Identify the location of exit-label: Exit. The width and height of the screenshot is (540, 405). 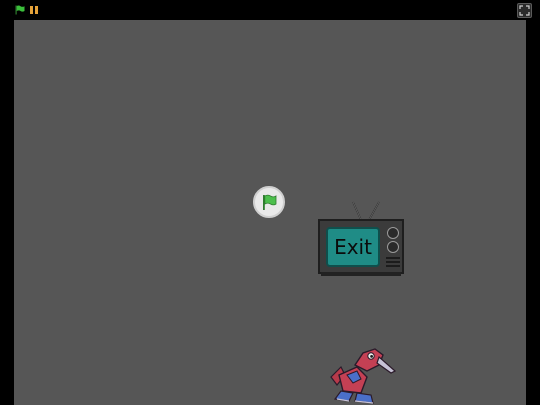
(353, 247).